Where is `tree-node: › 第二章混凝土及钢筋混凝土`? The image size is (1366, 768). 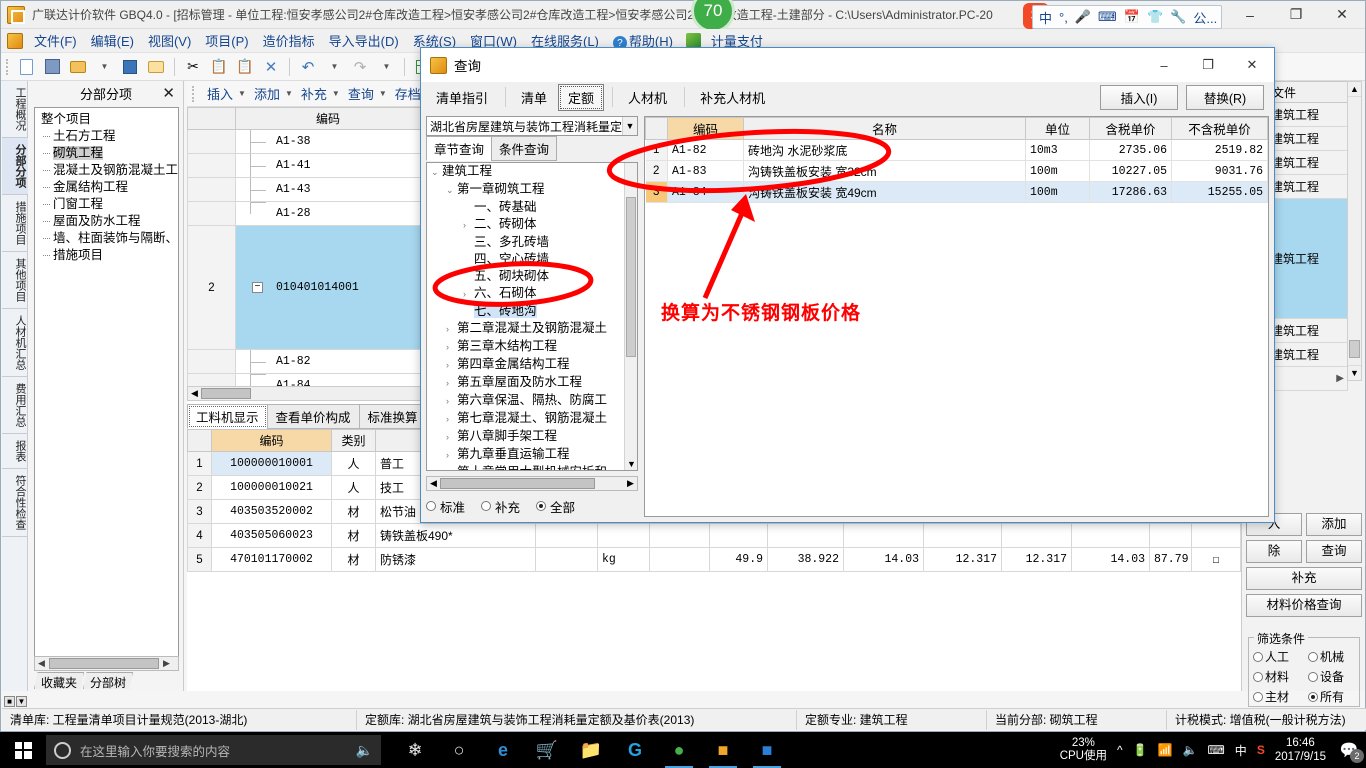
tree-node: › 第二章混凝土及钢筋混凝土 is located at coordinates (532, 329).